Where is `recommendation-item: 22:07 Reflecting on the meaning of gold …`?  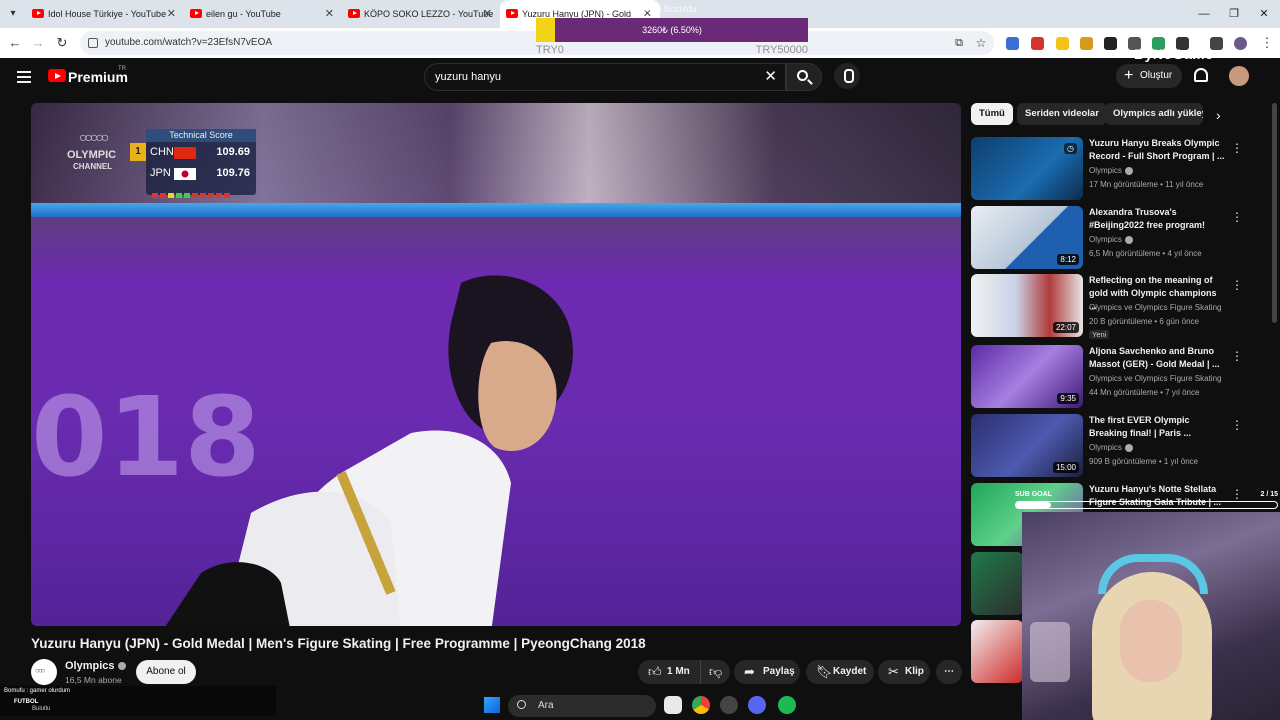 recommendation-item: 22:07 Reflecting on the meaning of gold … is located at coordinates (1121, 306).